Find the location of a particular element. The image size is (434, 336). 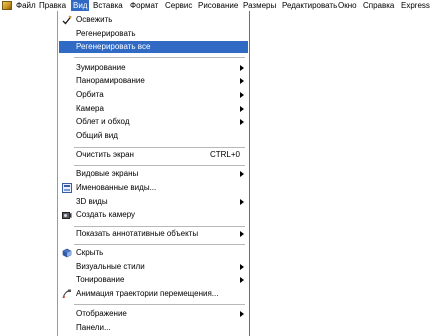

menu-item-redraw: Освежить is located at coordinates (153, 20).